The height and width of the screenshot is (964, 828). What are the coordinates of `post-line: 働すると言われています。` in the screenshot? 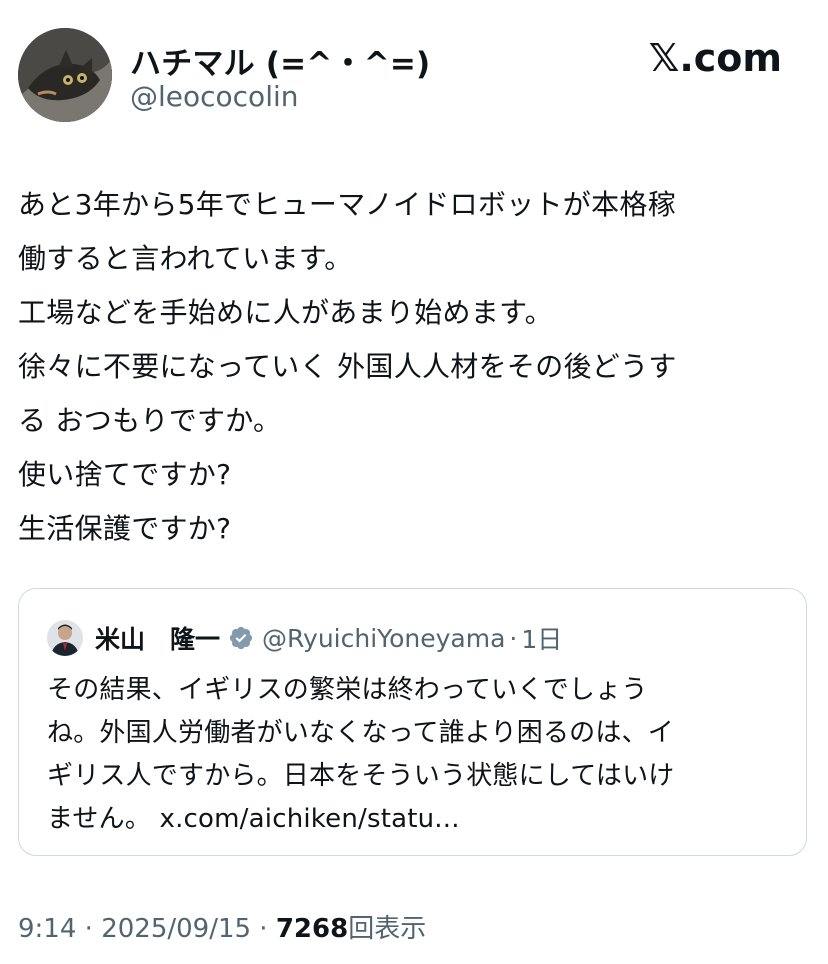 It's located at (185, 258).